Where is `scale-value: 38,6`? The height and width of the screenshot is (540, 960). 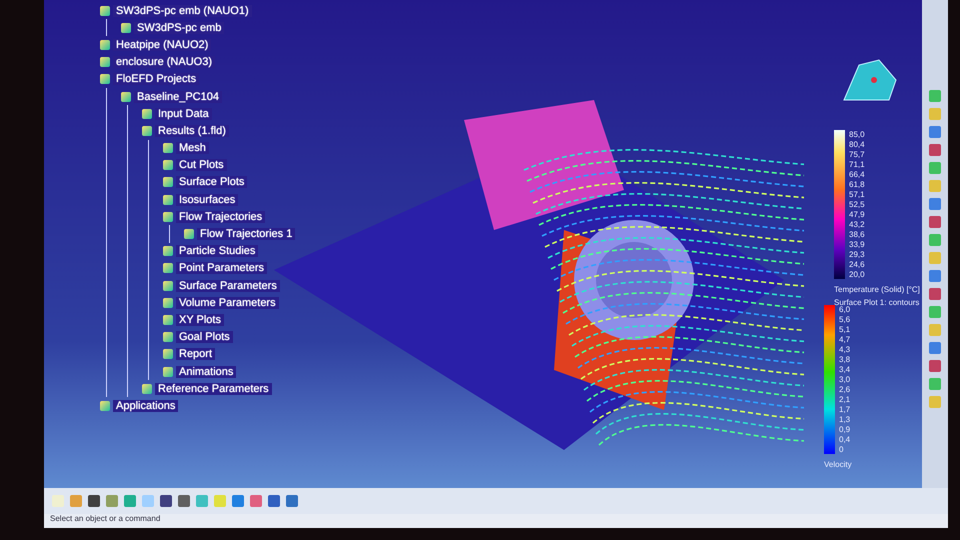 scale-value: 38,6 is located at coordinates (857, 234).